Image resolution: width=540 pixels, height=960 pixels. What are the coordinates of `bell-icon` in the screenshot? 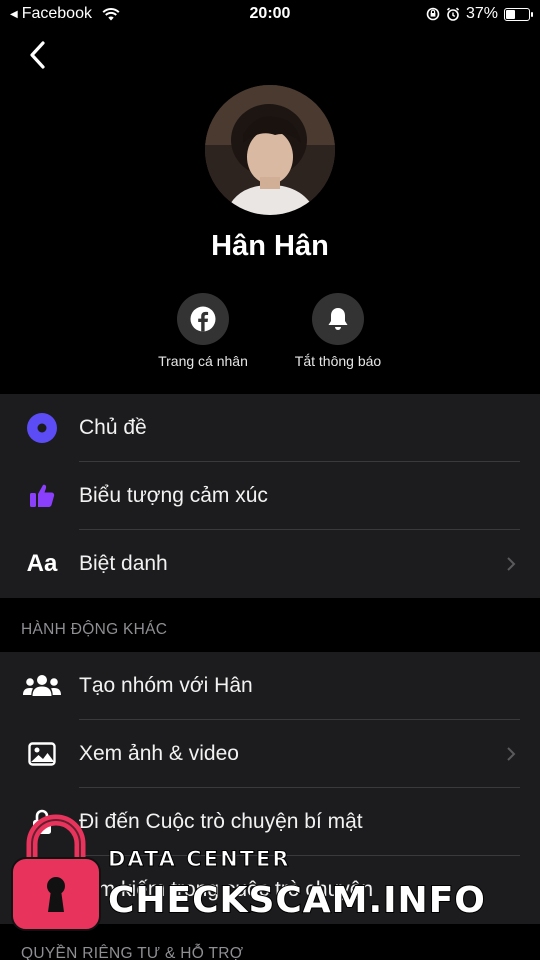 It's located at (338, 319).